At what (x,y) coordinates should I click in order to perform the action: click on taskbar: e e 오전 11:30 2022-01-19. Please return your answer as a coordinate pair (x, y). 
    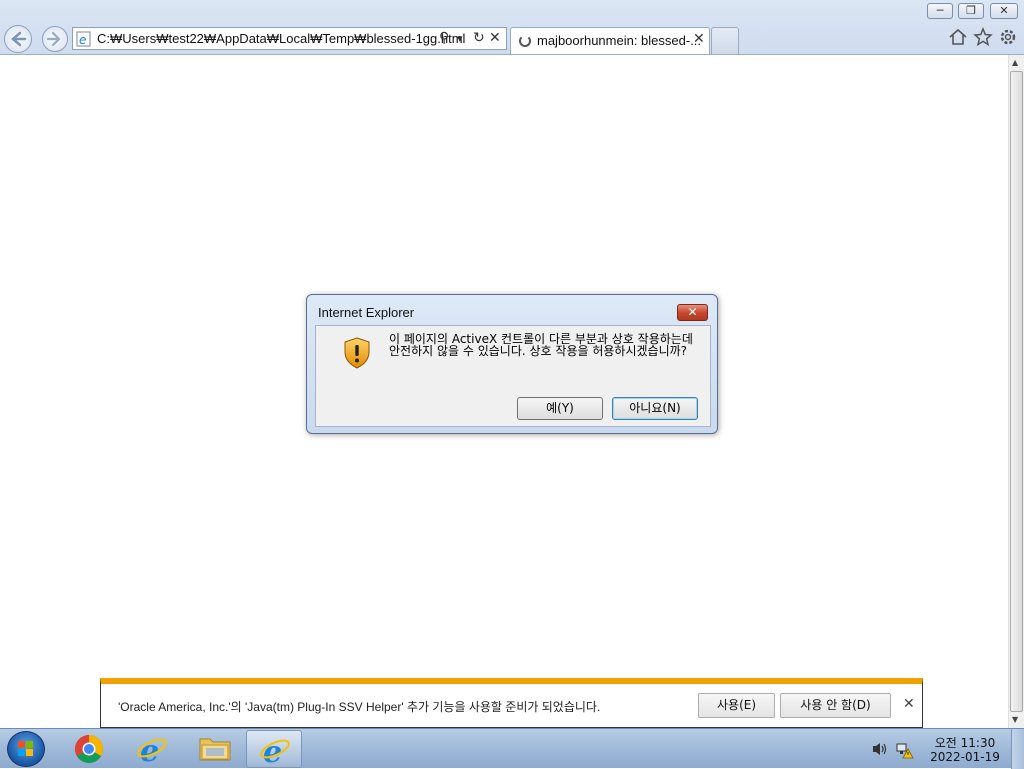
    Looking at the image, I should click on (512, 748).